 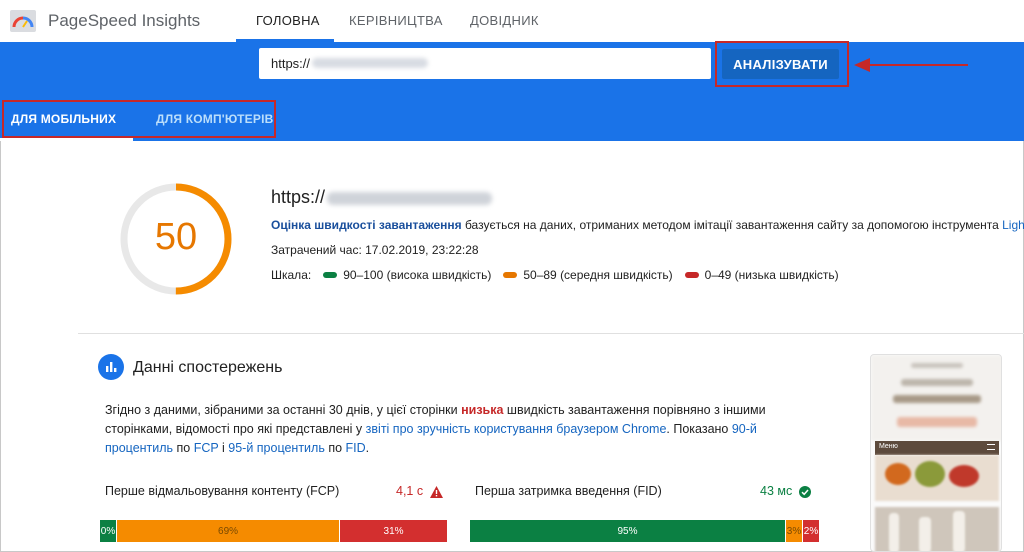 I want to click on scale-item-slow: 0–49 (низька швидкість), so click(x=771, y=275).